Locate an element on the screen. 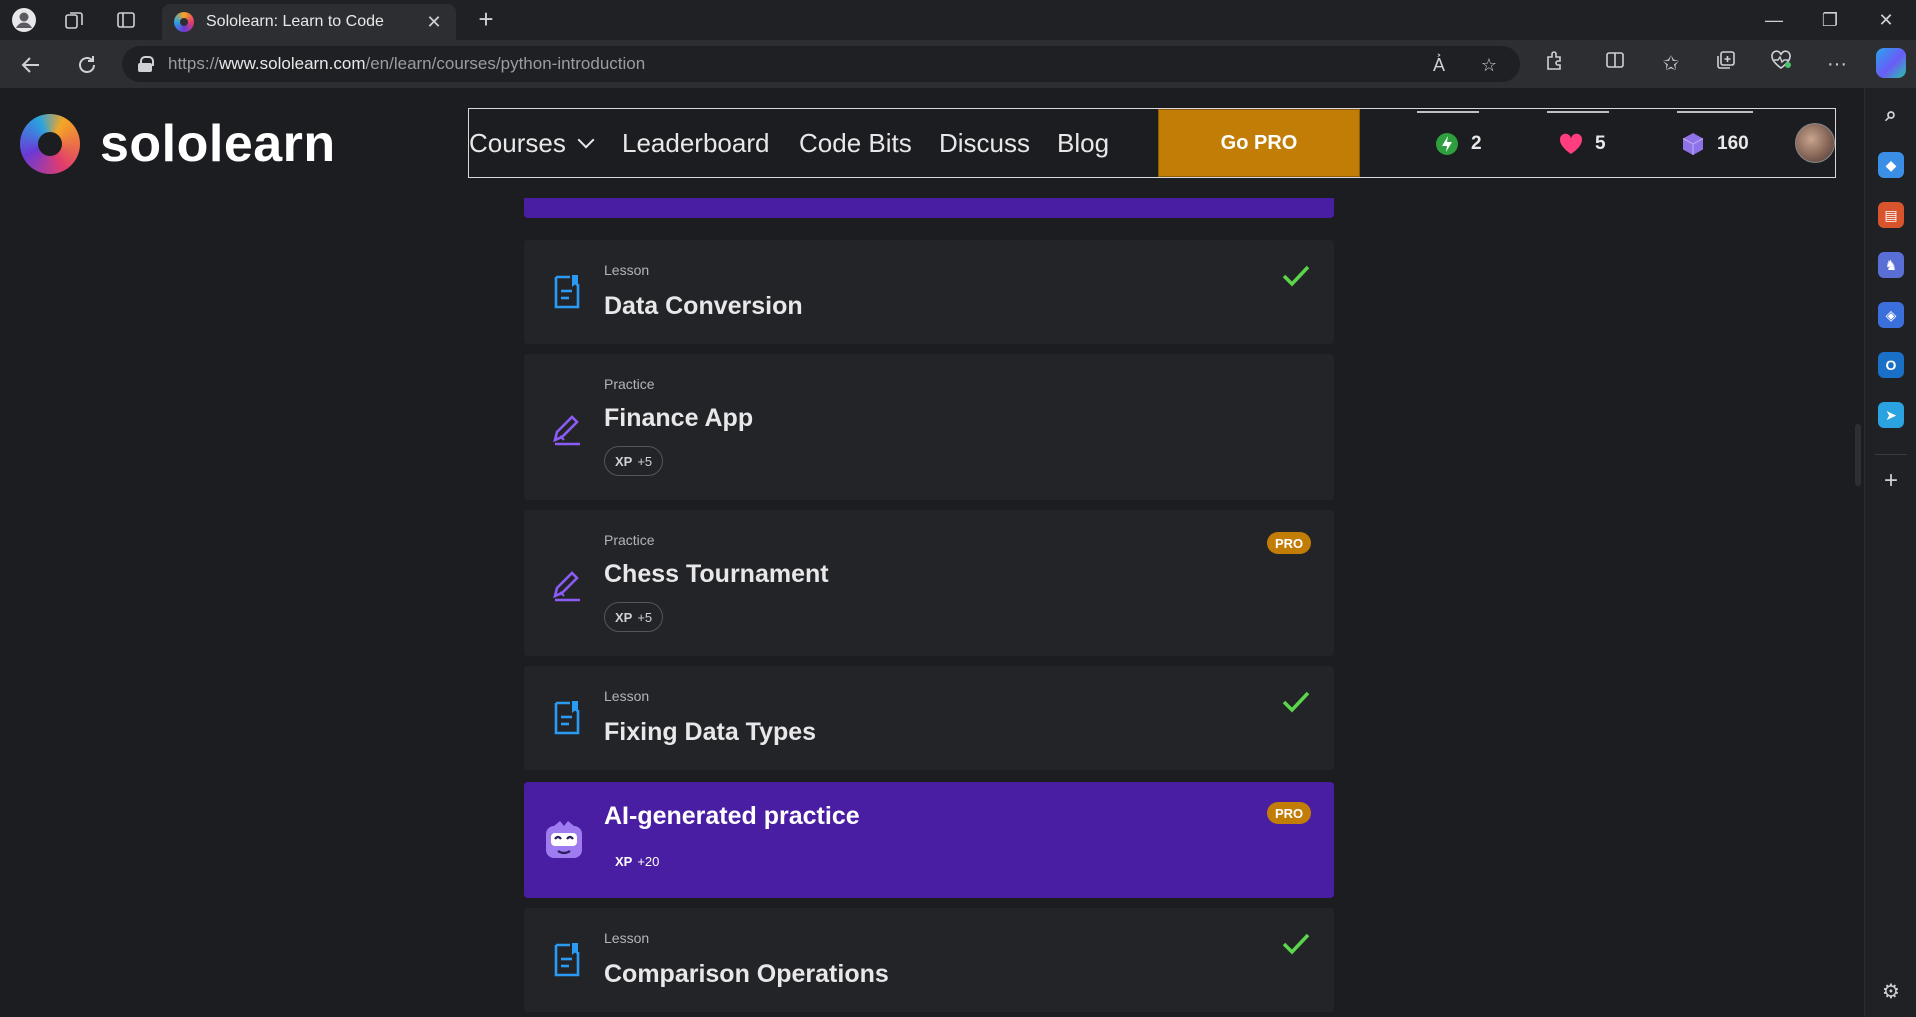 The height and width of the screenshot is (1017, 1916). more-options-icon: ··· is located at coordinates (1837, 64).